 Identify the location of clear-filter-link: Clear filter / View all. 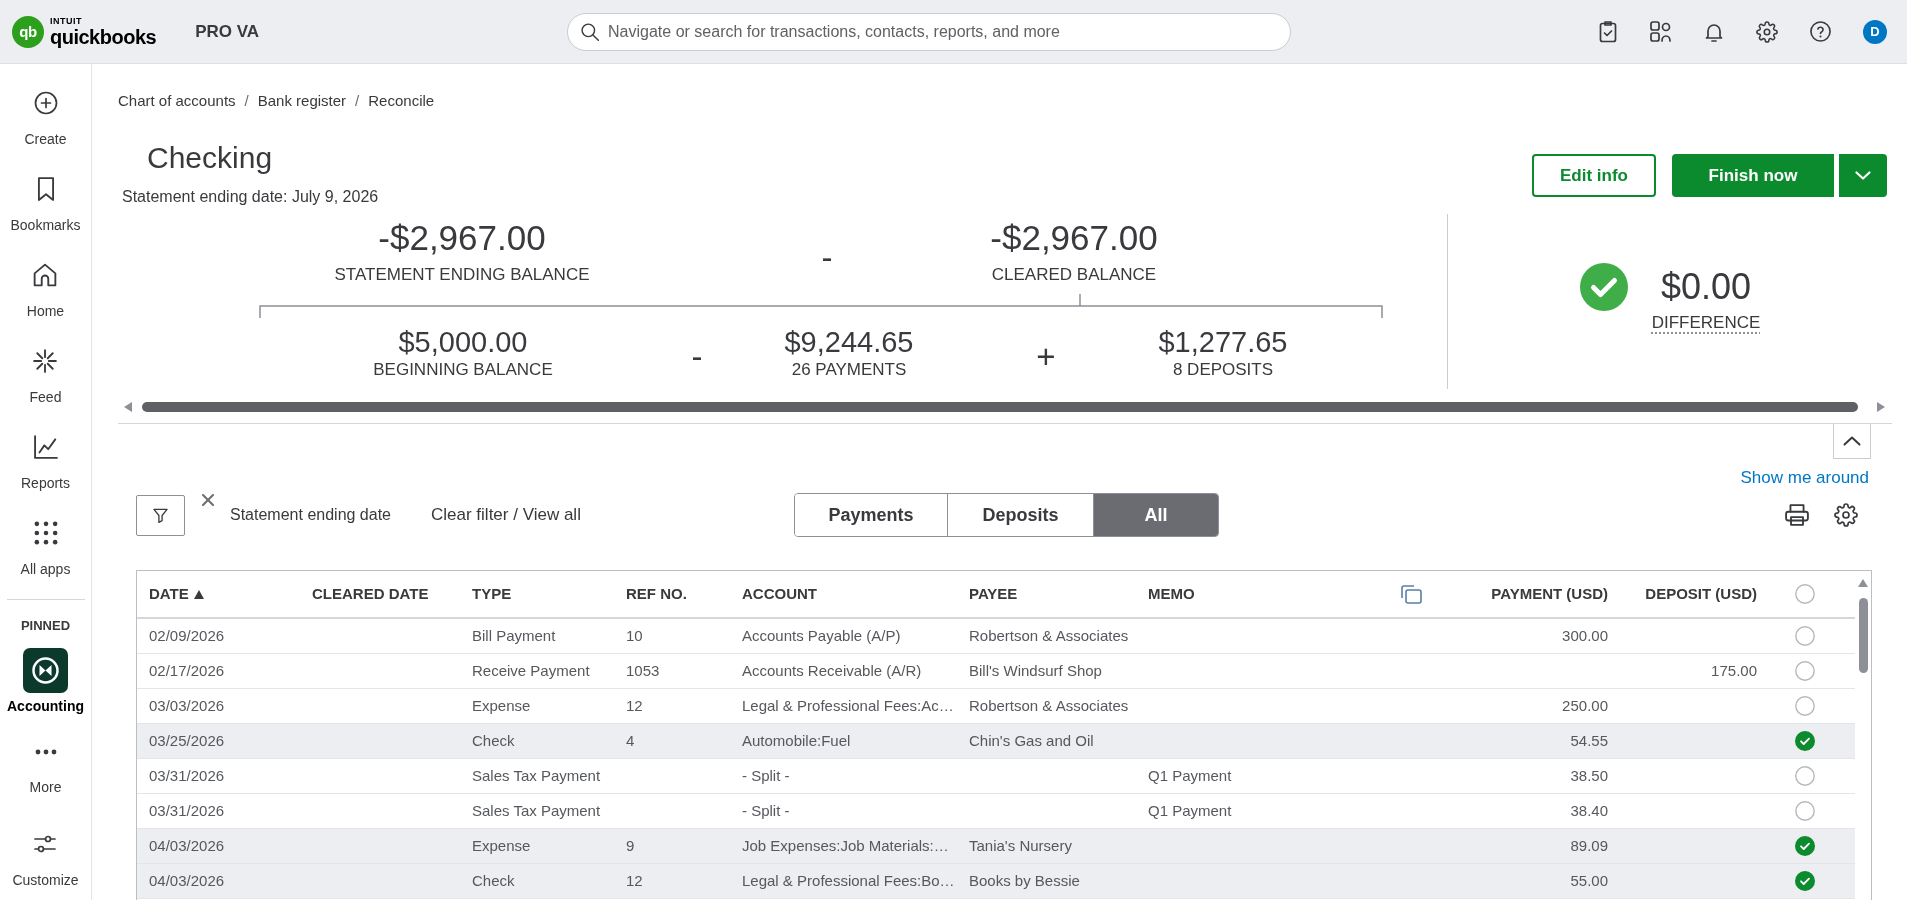
(506, 515).